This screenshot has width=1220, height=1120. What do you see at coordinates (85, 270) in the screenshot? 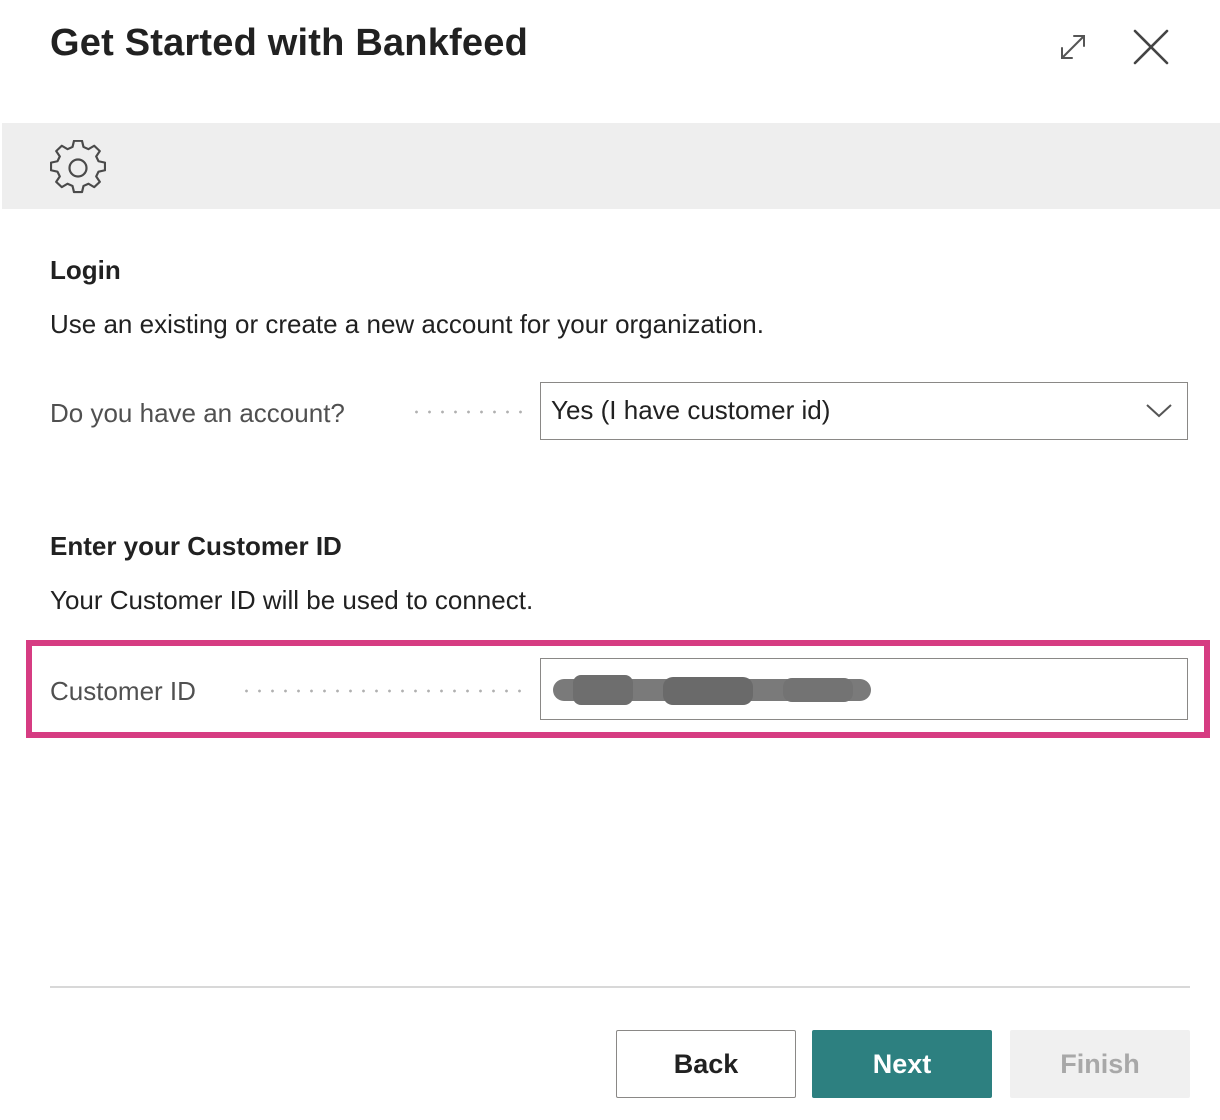
I see `login-heading: Login` at bounding box center [85, 270].